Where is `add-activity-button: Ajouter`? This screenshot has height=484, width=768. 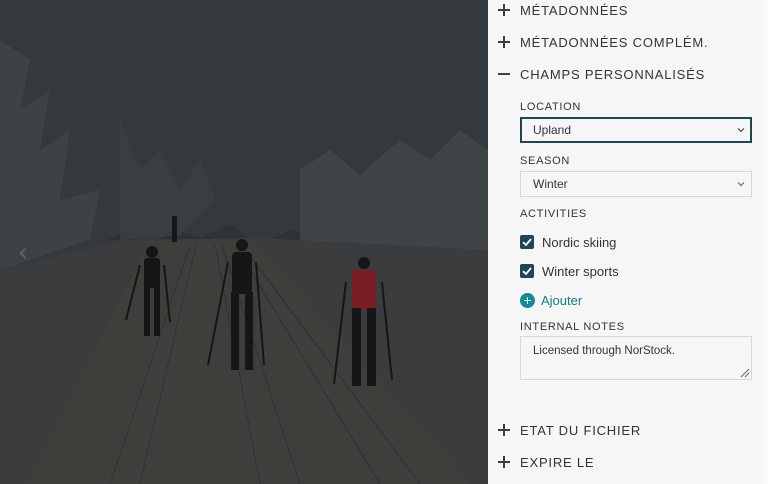
add-activity-button: Ajouter is located at coordinates (551, 300).